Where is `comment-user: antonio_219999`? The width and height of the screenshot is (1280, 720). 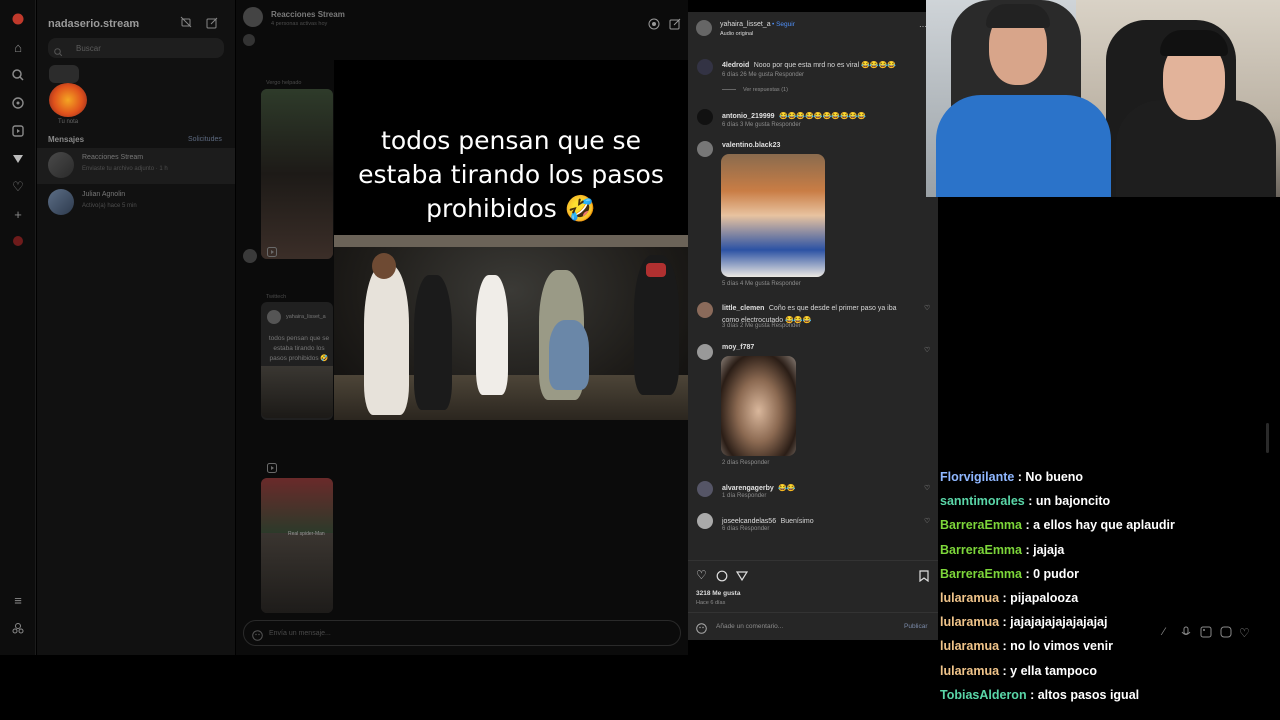 comment-user: antonio_219999 is located at coordinates (748, 116).